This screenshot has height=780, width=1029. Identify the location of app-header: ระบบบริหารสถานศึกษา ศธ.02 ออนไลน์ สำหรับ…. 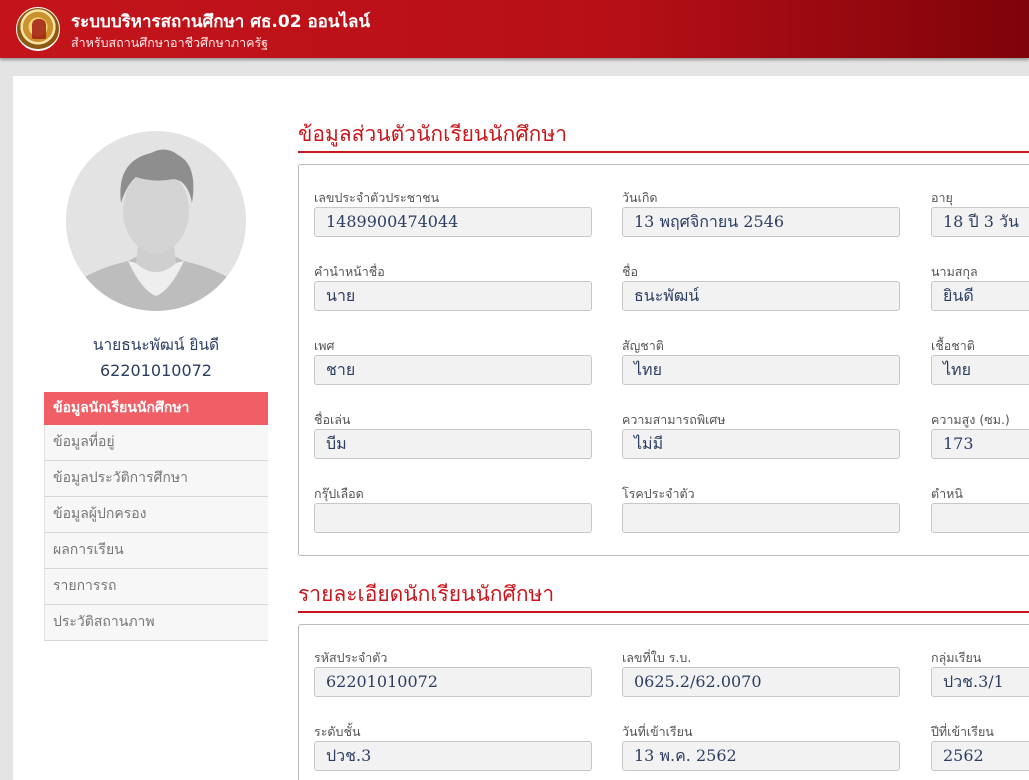
(514, 29).